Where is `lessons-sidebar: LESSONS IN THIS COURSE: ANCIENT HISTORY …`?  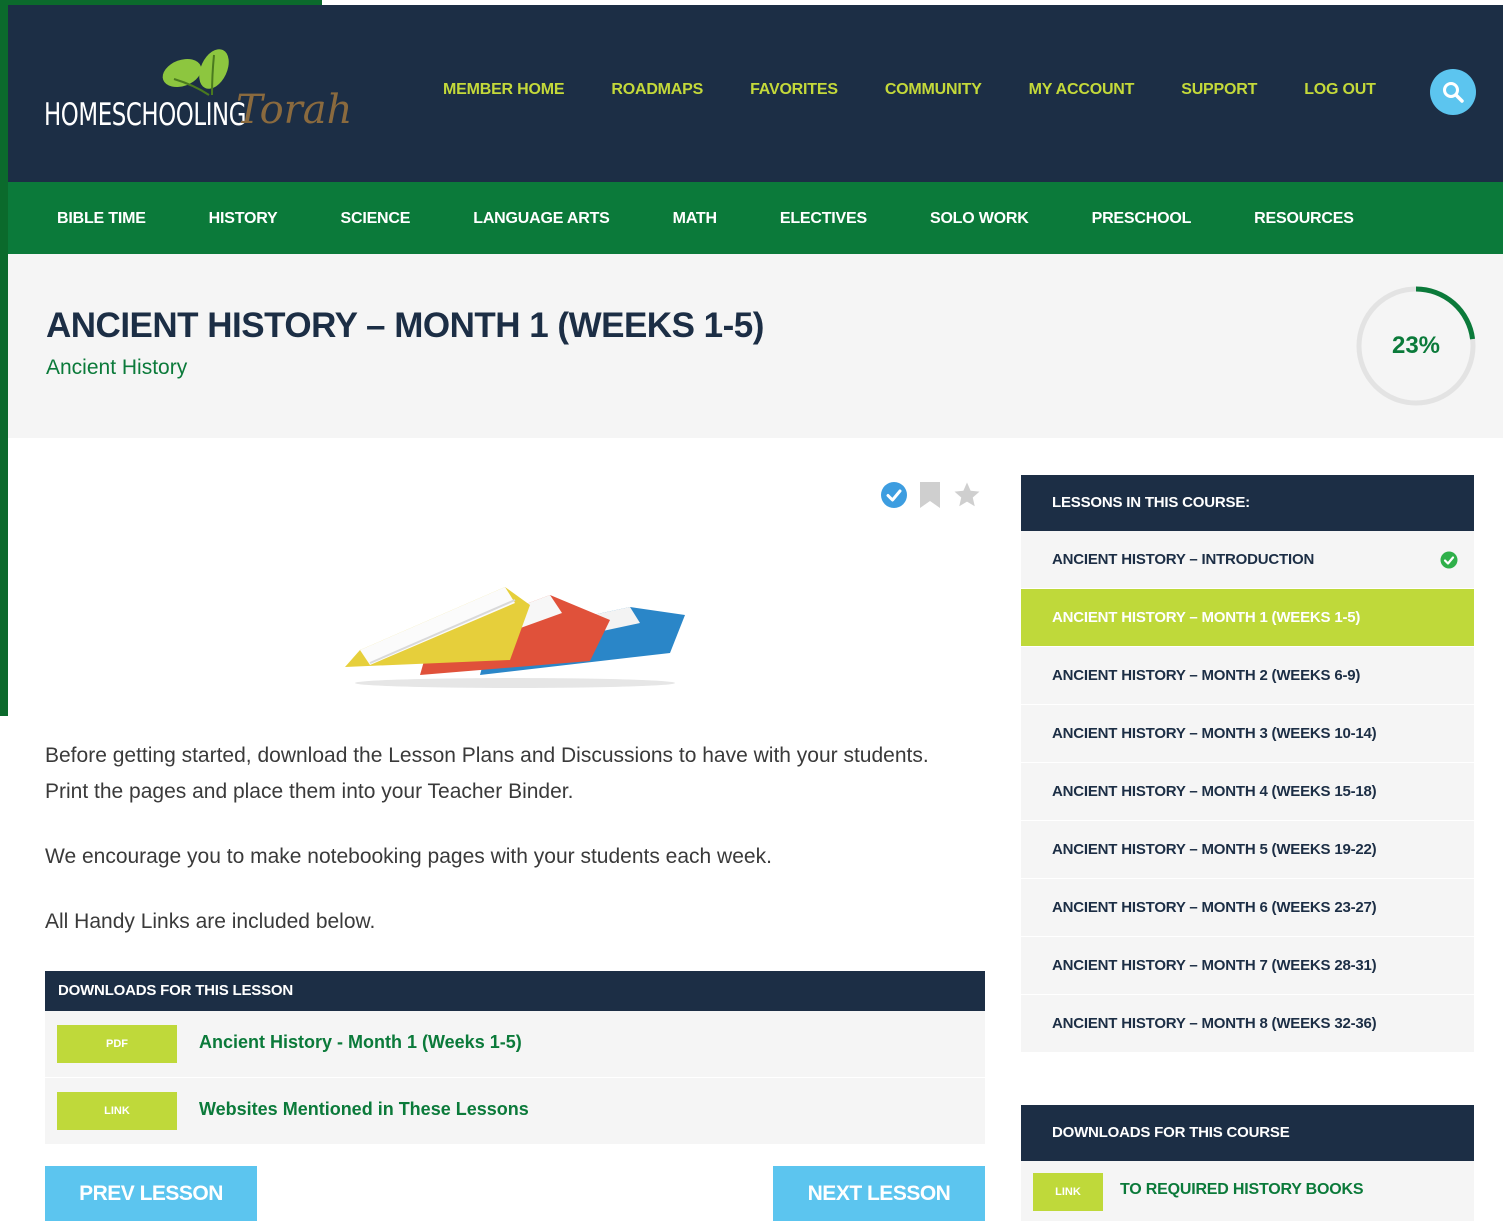 lessons-sidebar: LESSONS IN THIS COURSE: ANCIENT HISTORY … is located at coordinates (1247, 764).